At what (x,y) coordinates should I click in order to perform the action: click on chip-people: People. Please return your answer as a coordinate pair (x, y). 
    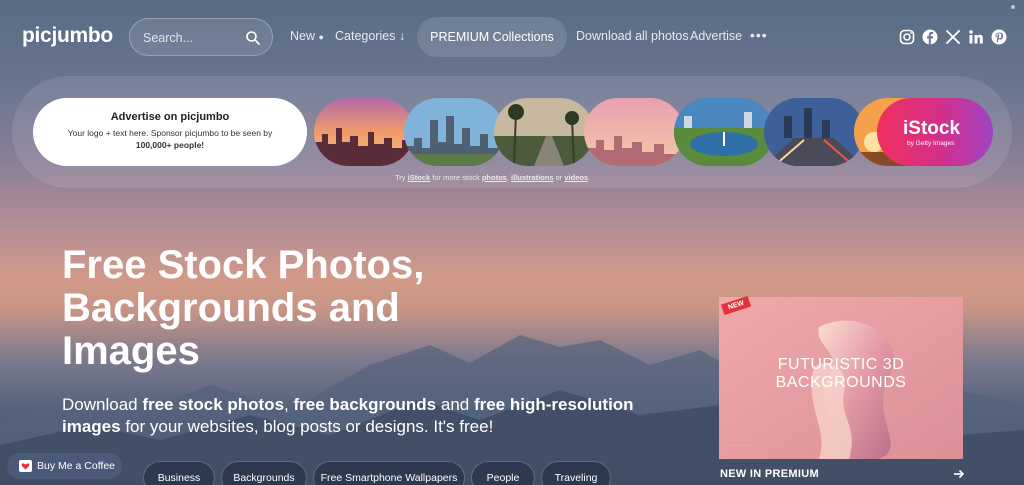
    Looking at the image, I should click on (503, 473).